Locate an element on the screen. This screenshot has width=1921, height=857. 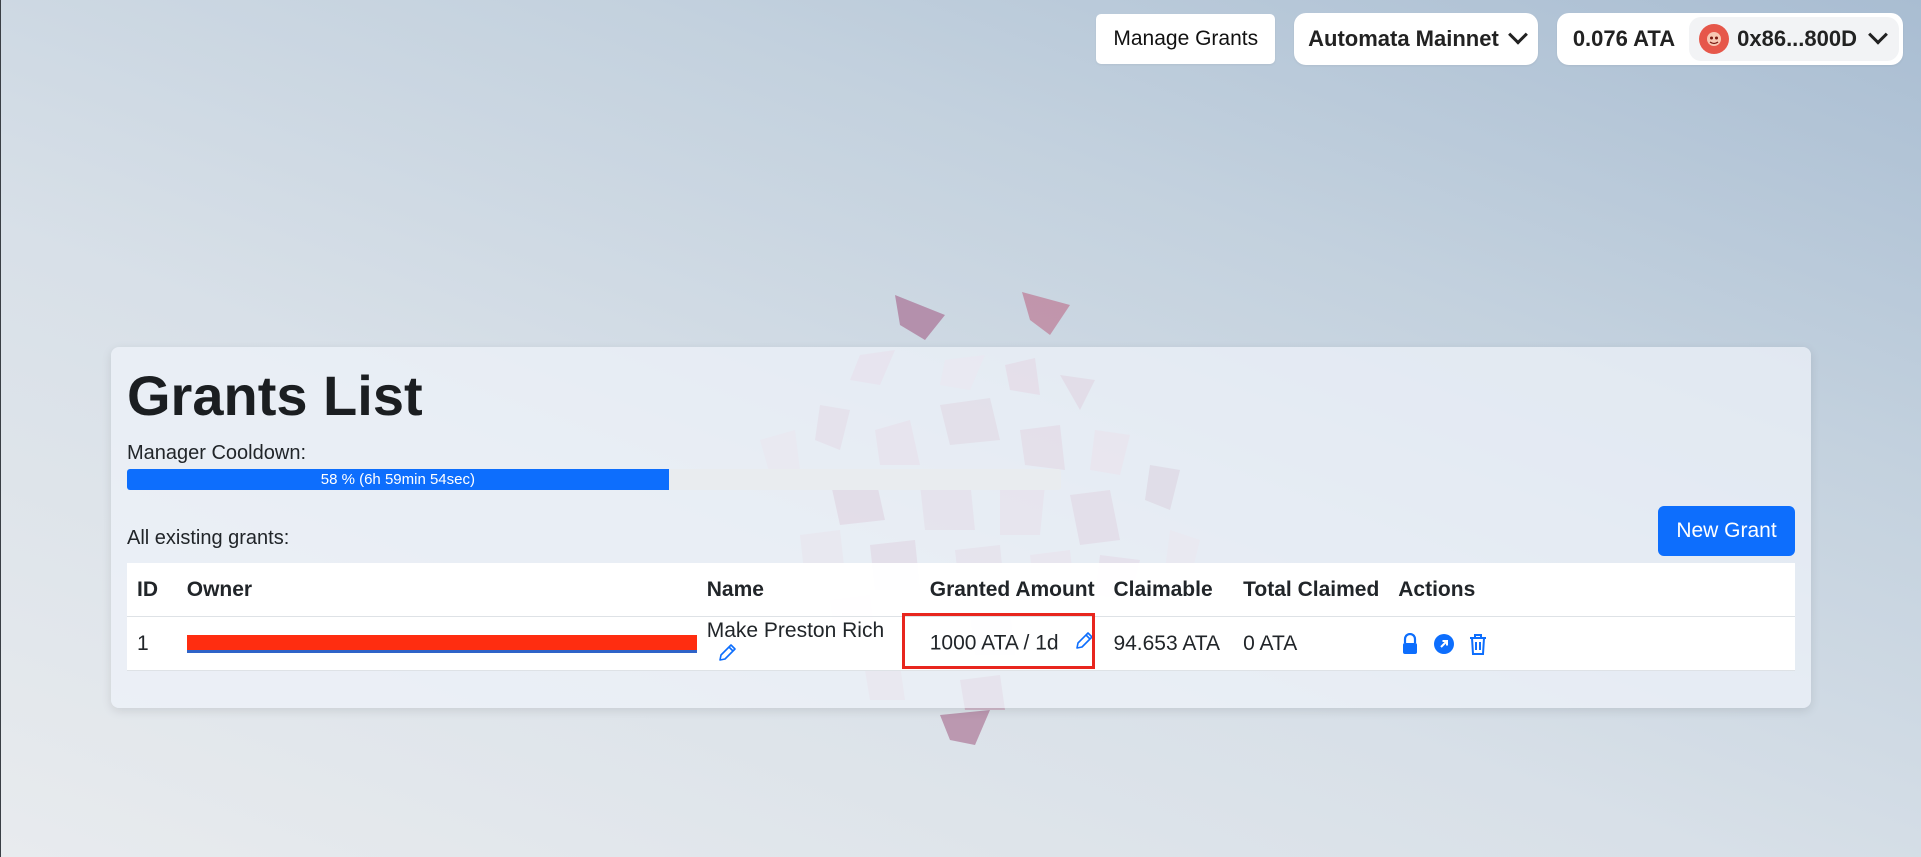
window-edge is located at coordinates (0, 428).